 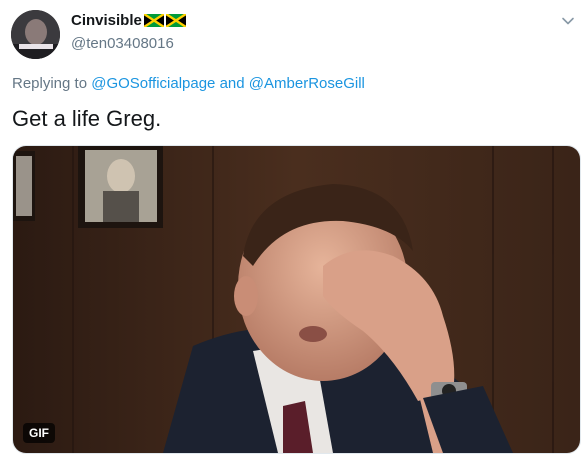 I want to click on author-display-name: Cinvisible, so click(x=106, y=20).